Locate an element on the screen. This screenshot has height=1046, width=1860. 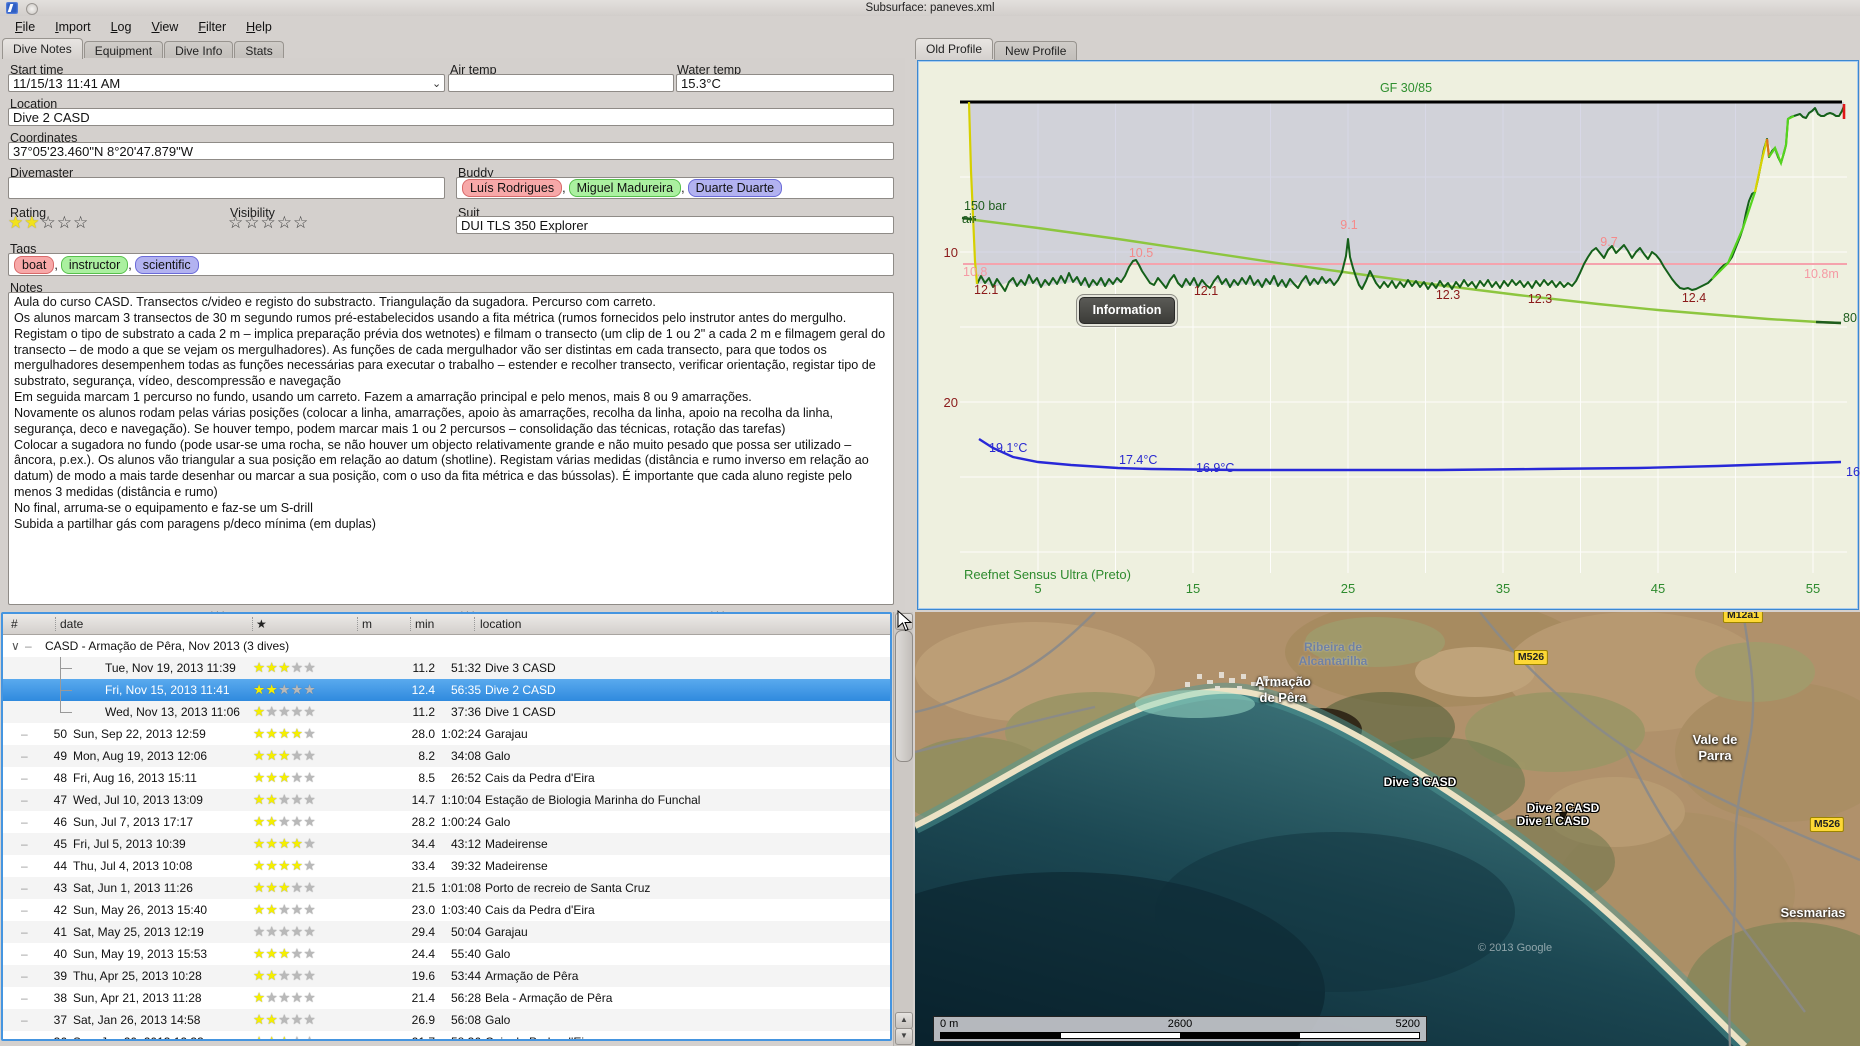
menu-filter: Filter is located at coordinates (212, 27).